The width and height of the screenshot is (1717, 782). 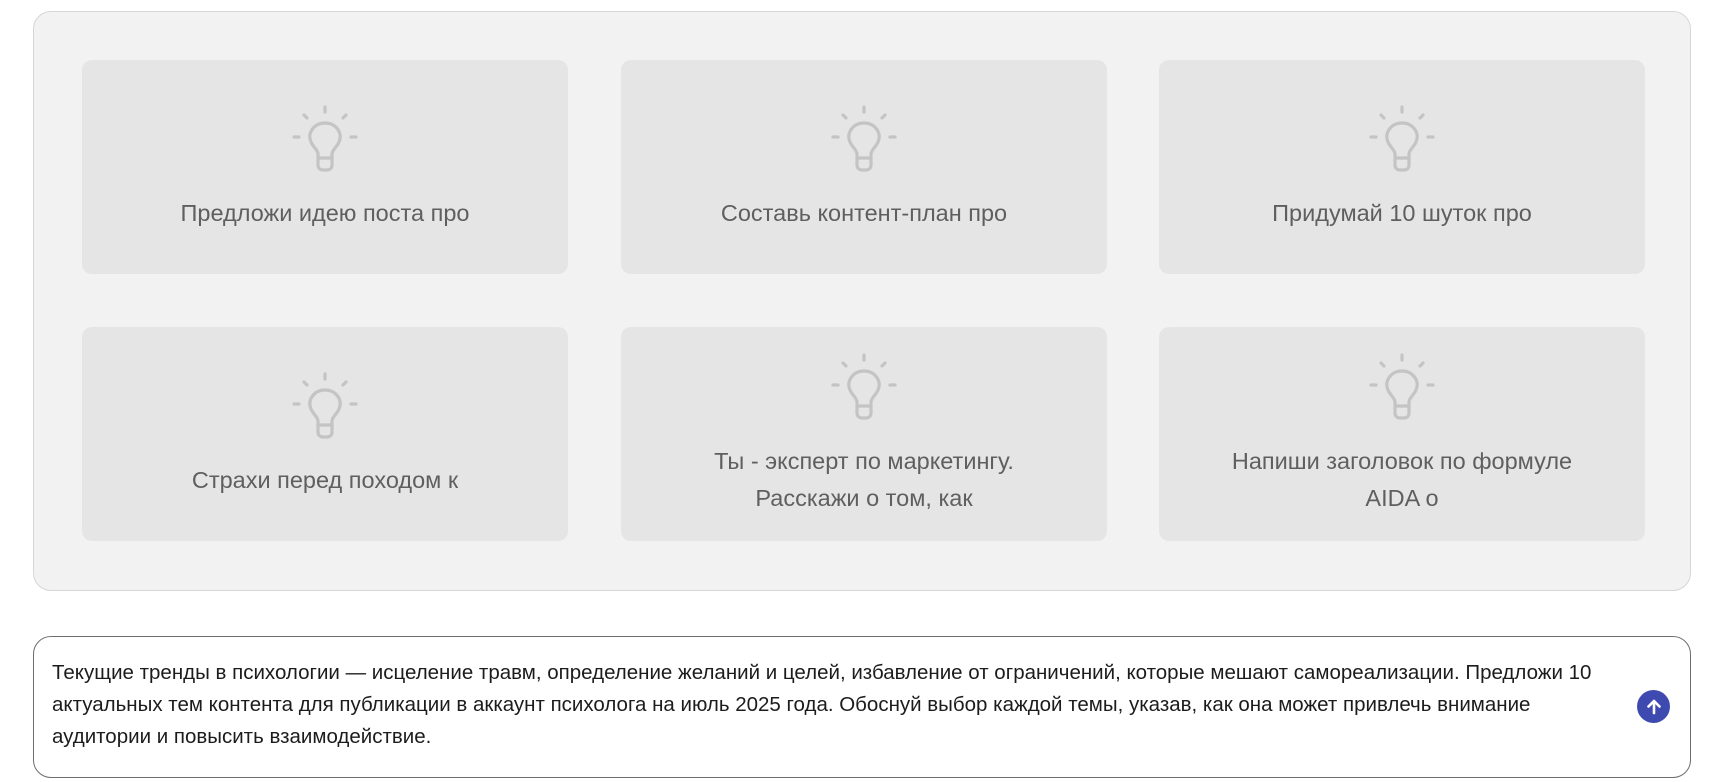 What do you see at coordinates (1402, 479) in the screenshot?
I see `suggestion-text: Напиши заголовок по формуле AIDA о` at bounding box center [1402, 479].